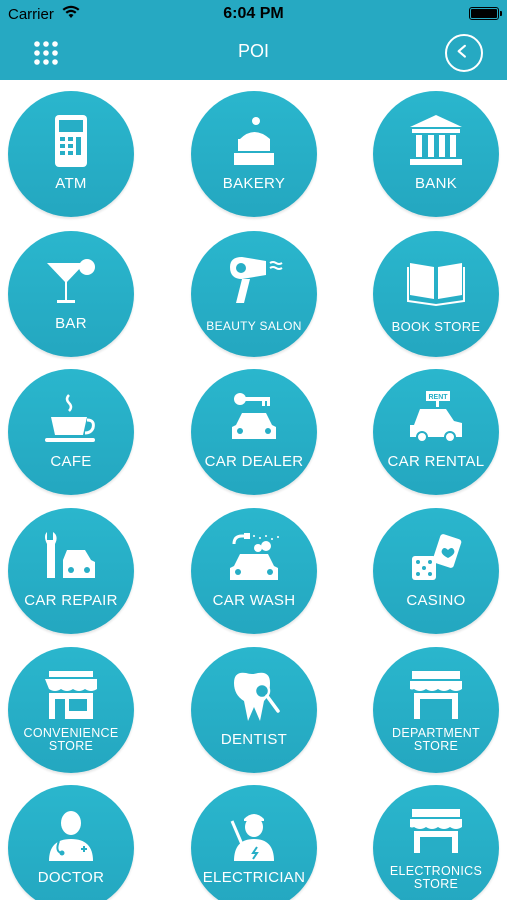  Describe the element at coordinates (71, 835) in the screenshot. I see `doctor-icon` at that location.